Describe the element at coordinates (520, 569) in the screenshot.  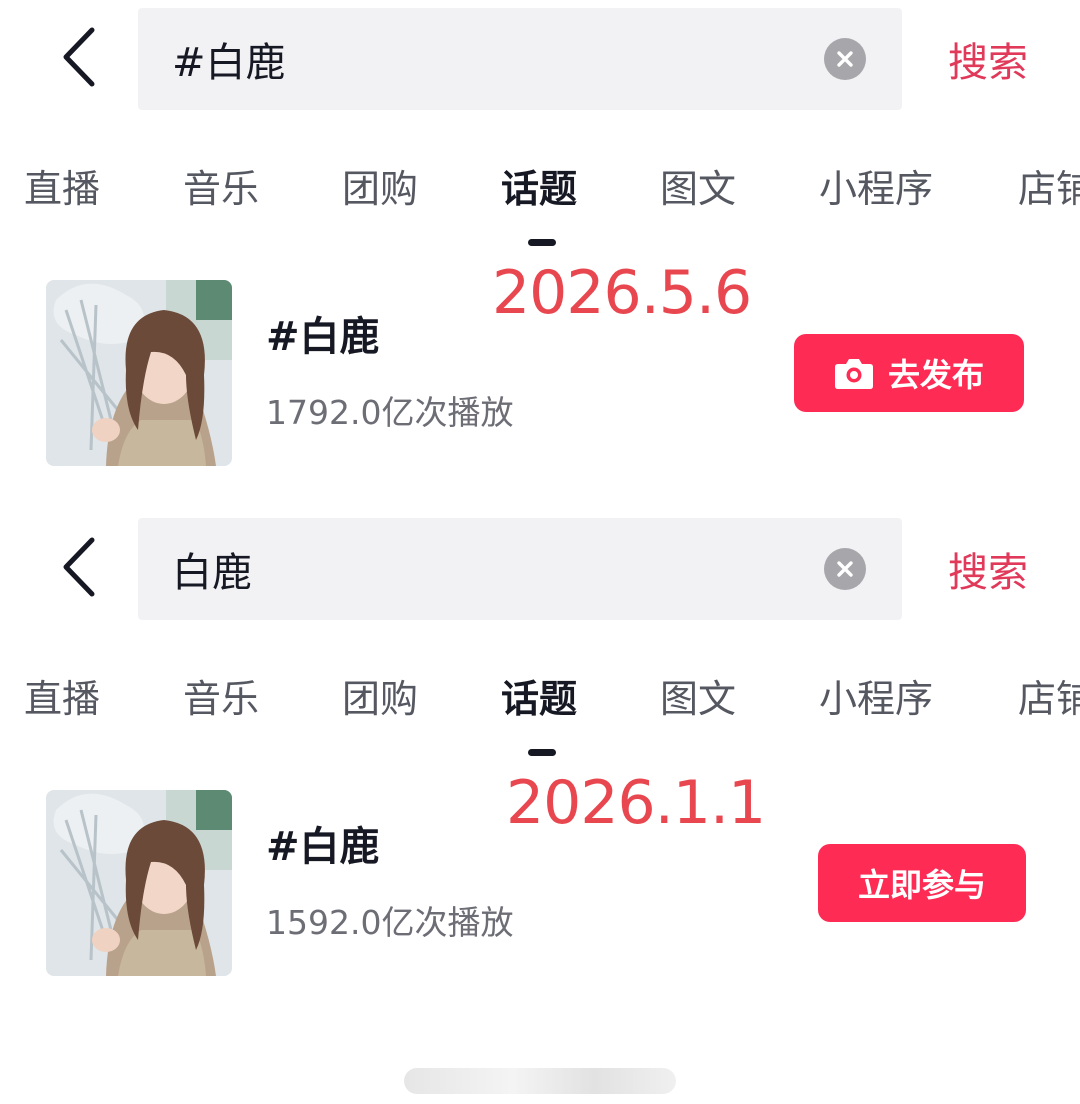
I see `search-input: 白鹿` at that location.